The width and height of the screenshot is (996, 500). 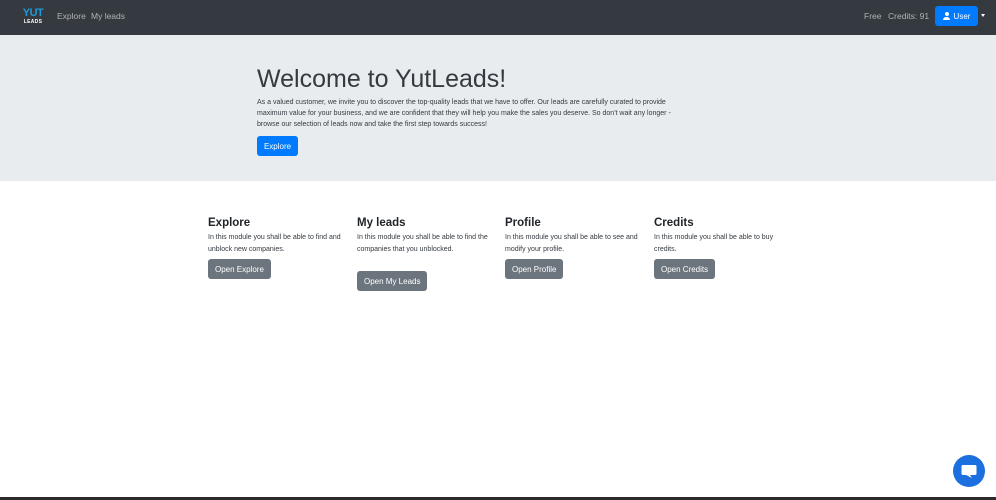 What do you see at coordinates (983, 15) in the screenshot?
I see `caret-down-icon` at bounding box center [983, 15].